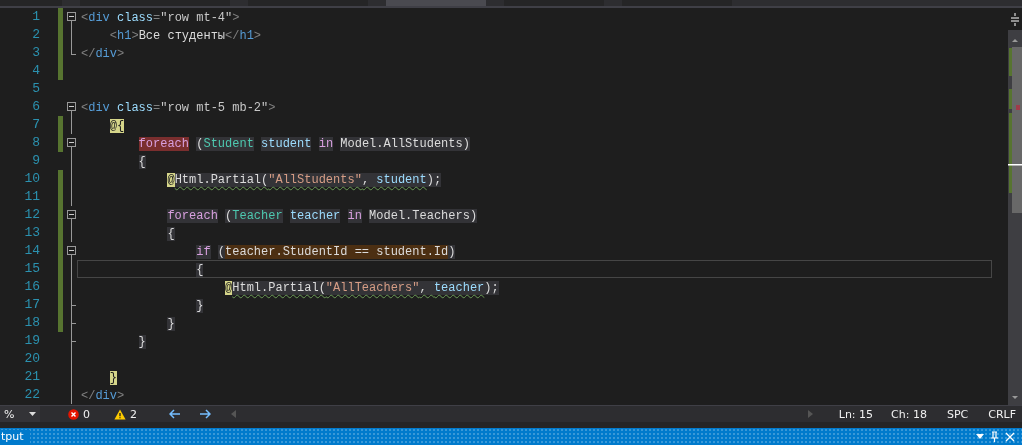 Image resolution: width=1022 pixels, height=445 pixels. I want to click on line-number: 21, so click(32, 377).